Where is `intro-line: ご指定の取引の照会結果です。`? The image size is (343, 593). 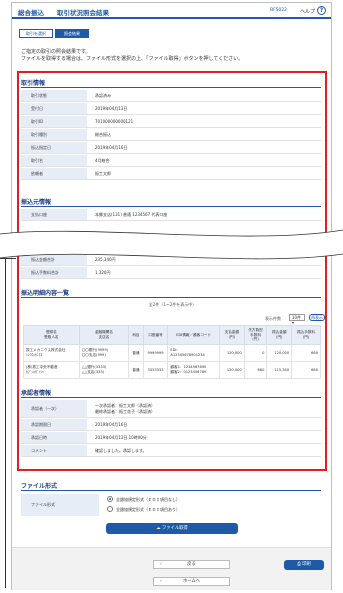 intro-line: ご指定の取引の照会結果です。 is located at coordinates (56, 52).